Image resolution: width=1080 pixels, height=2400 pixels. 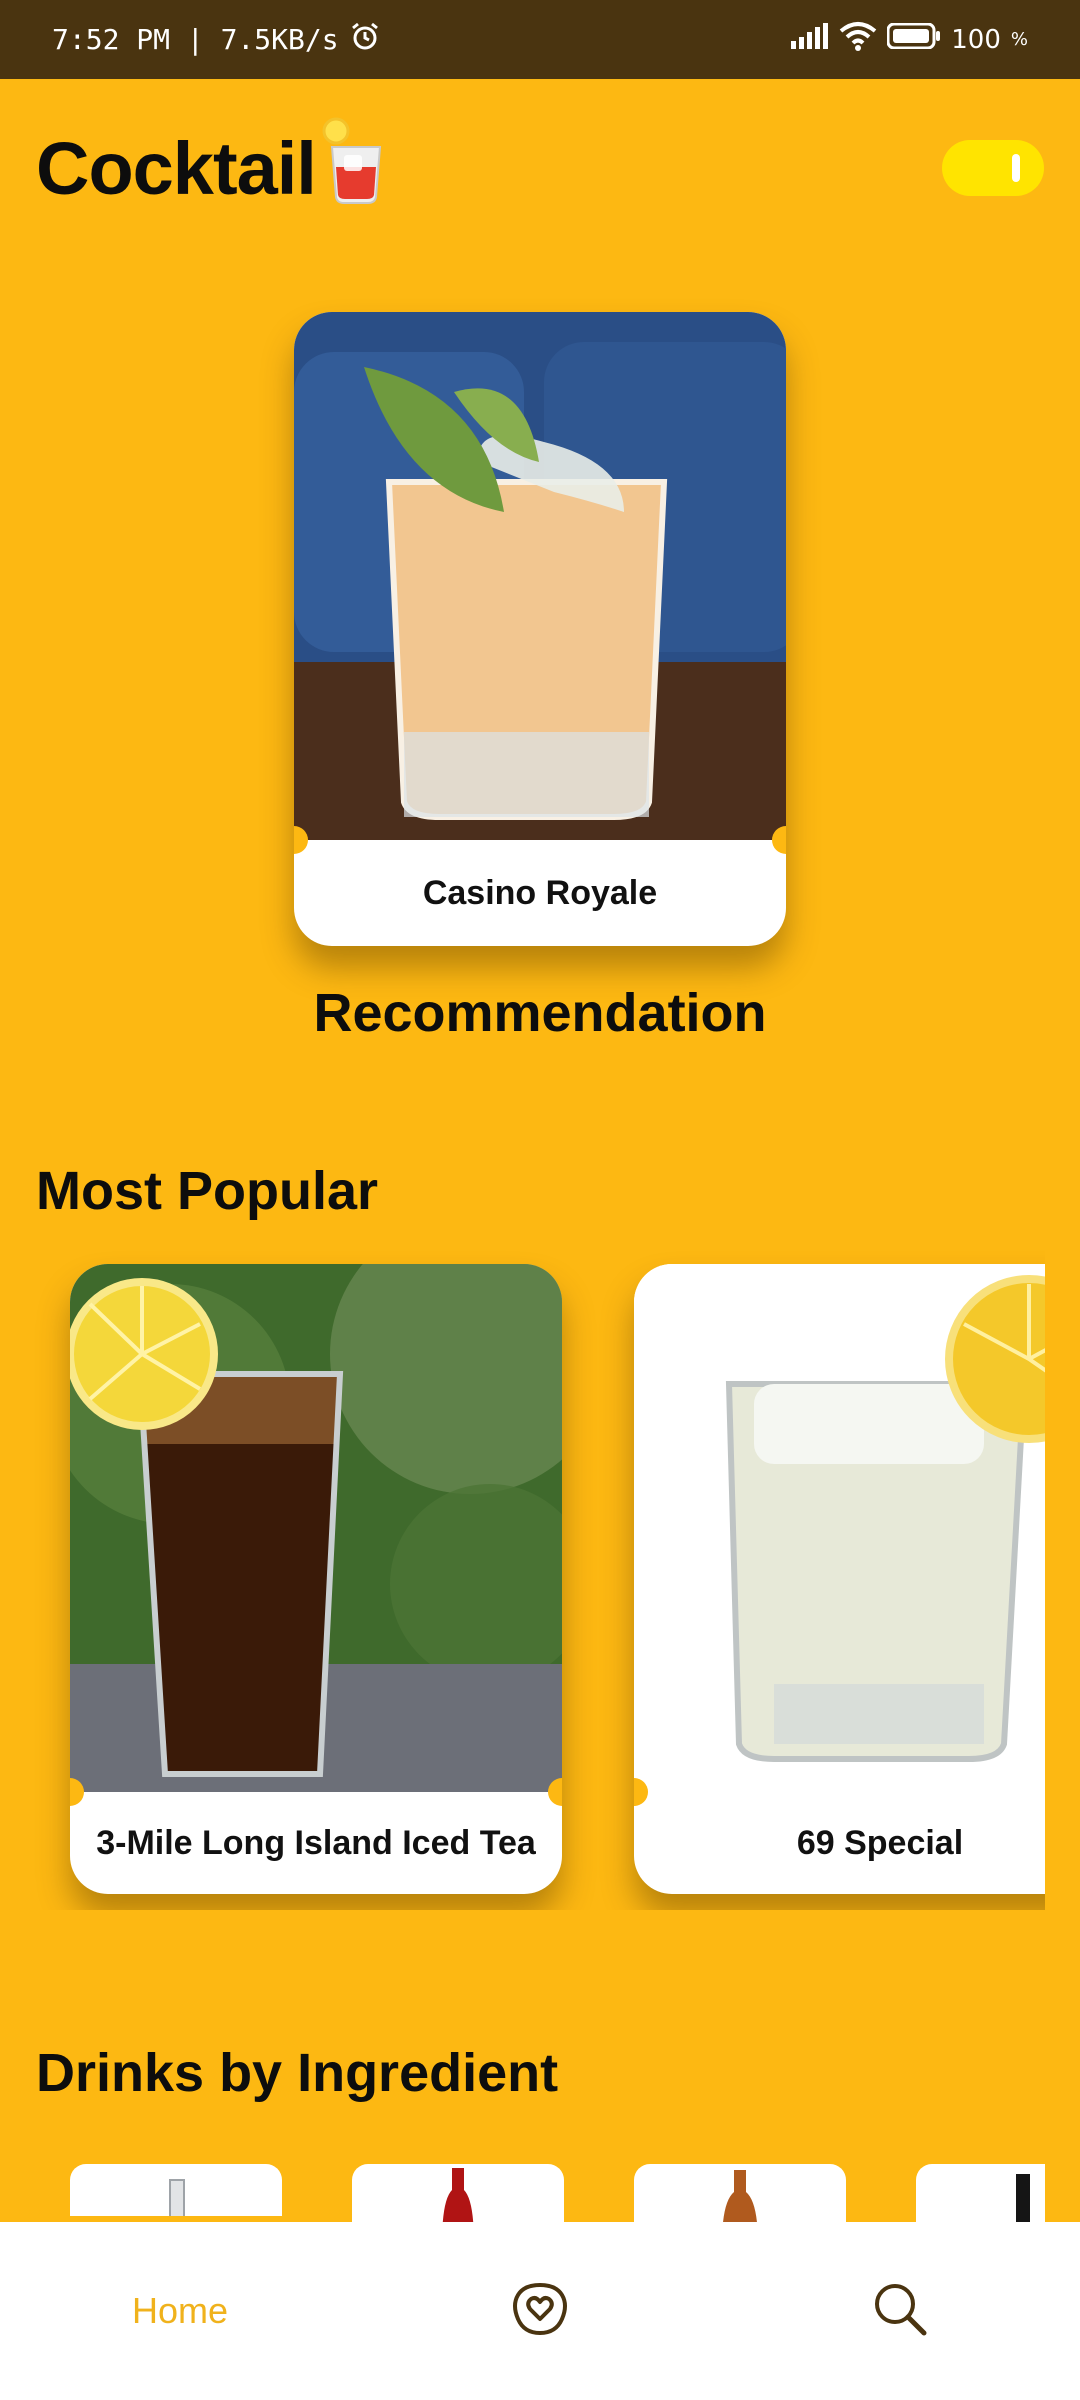 What do you see at coordinates (880, 1842) in the screenshot?
I see `popular-drink-name: 69 Special` at bounding box center [880, 1842].